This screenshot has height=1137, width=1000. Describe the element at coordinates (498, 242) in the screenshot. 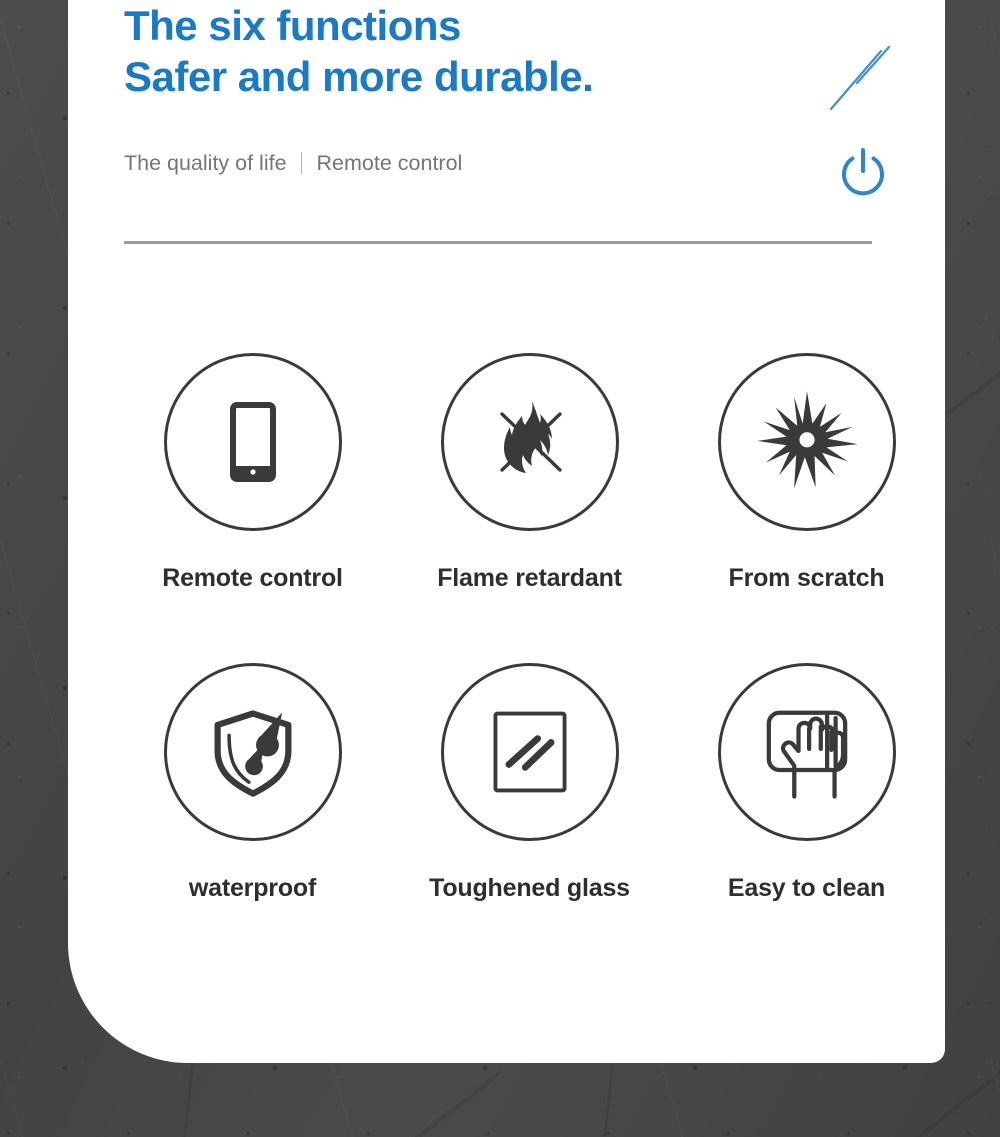

I see `header-divider` at that location.